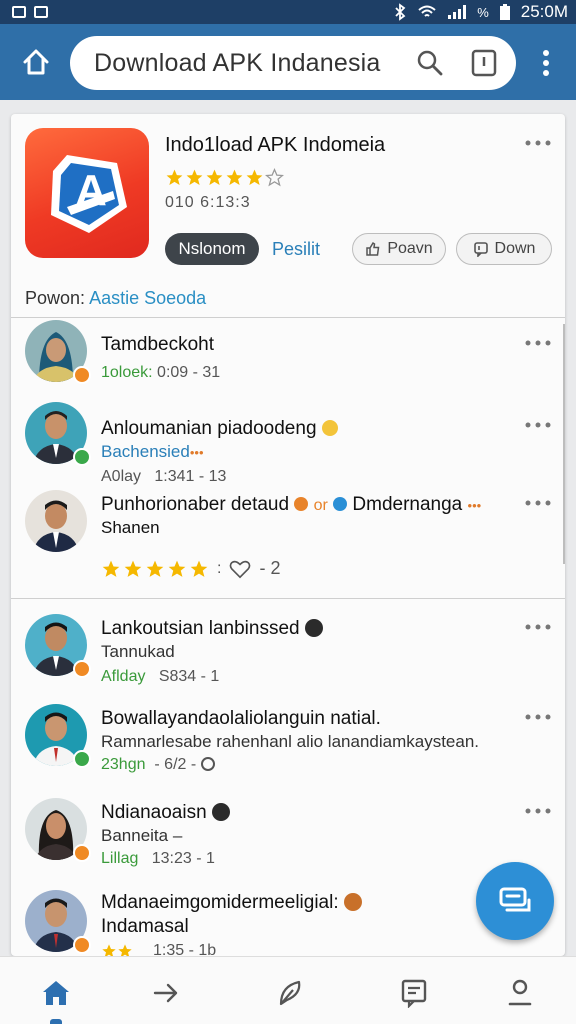 The image size is (576, 1024). I want to click on review-meta-label: 23hgn, so click(123, 764).